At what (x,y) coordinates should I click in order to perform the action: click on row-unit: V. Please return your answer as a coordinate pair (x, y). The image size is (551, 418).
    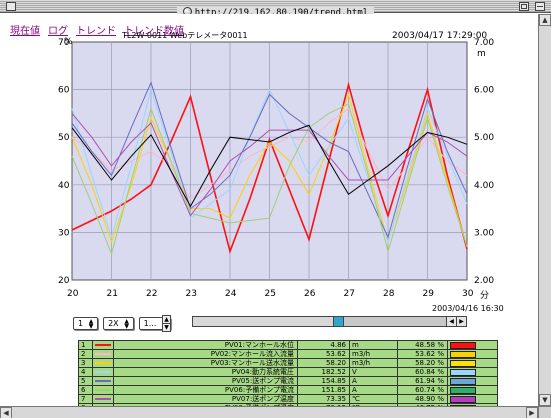
    Looking at the image, I should click on (373, 372).